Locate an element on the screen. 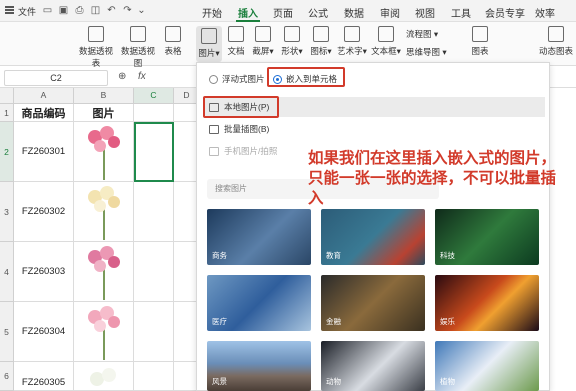 The width and height of the screenshot is (576, 391). menu-icon is located at coordinates (9, 10).